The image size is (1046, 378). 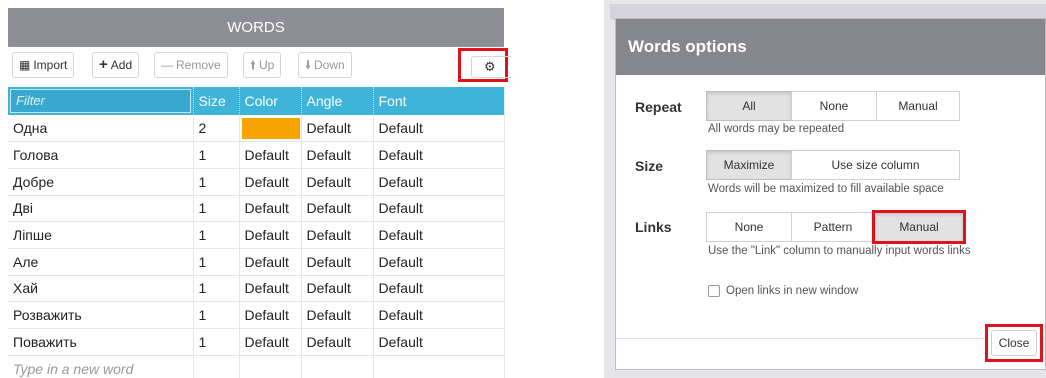 I want to click on table-row: Голова 1 Default Default Default, so click(x=256, y=155).